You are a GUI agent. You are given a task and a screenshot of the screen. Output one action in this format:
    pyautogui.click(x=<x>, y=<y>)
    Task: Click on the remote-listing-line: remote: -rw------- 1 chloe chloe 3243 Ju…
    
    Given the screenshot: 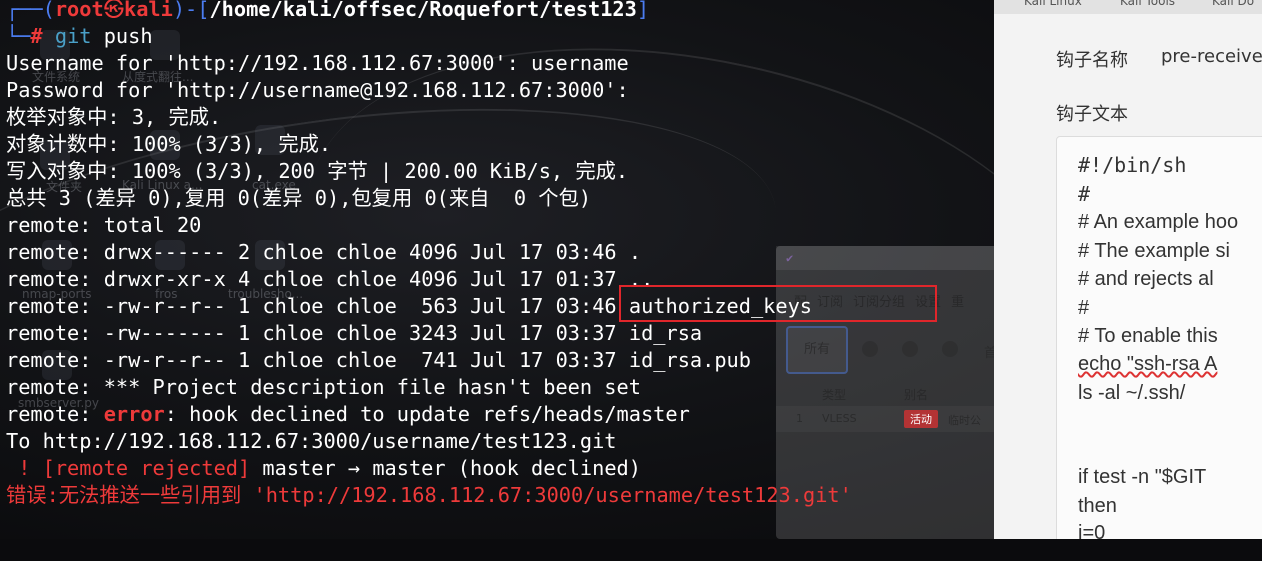 What is the action you would take?
    pyautogui.click(x=354, y=333)
    